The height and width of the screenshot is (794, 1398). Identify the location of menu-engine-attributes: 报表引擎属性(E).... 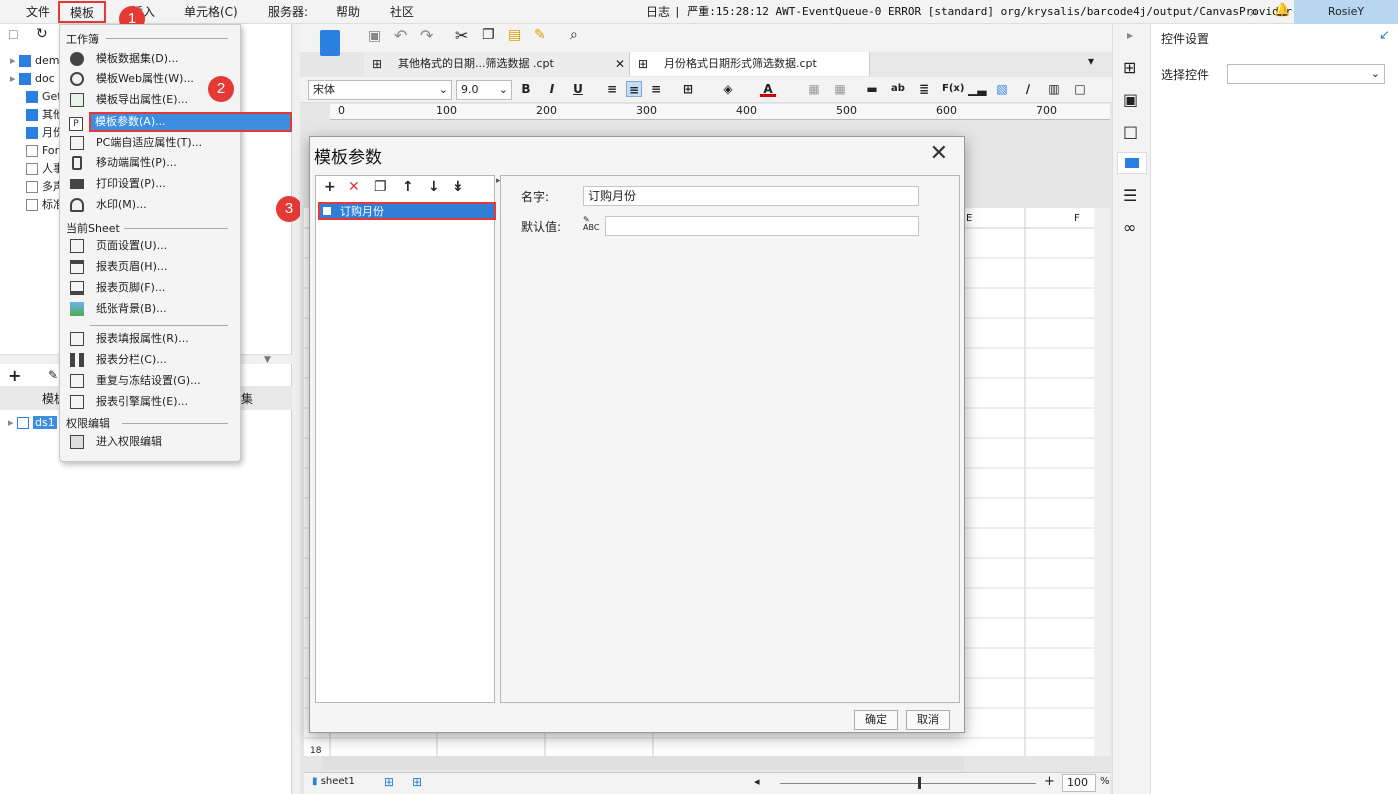
(150, 402).